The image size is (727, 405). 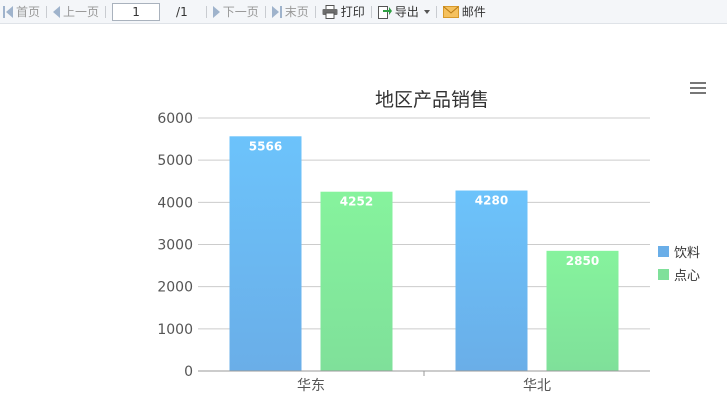 I want to click on legend-item-series-2: 点心, so click(x=679, y=274).